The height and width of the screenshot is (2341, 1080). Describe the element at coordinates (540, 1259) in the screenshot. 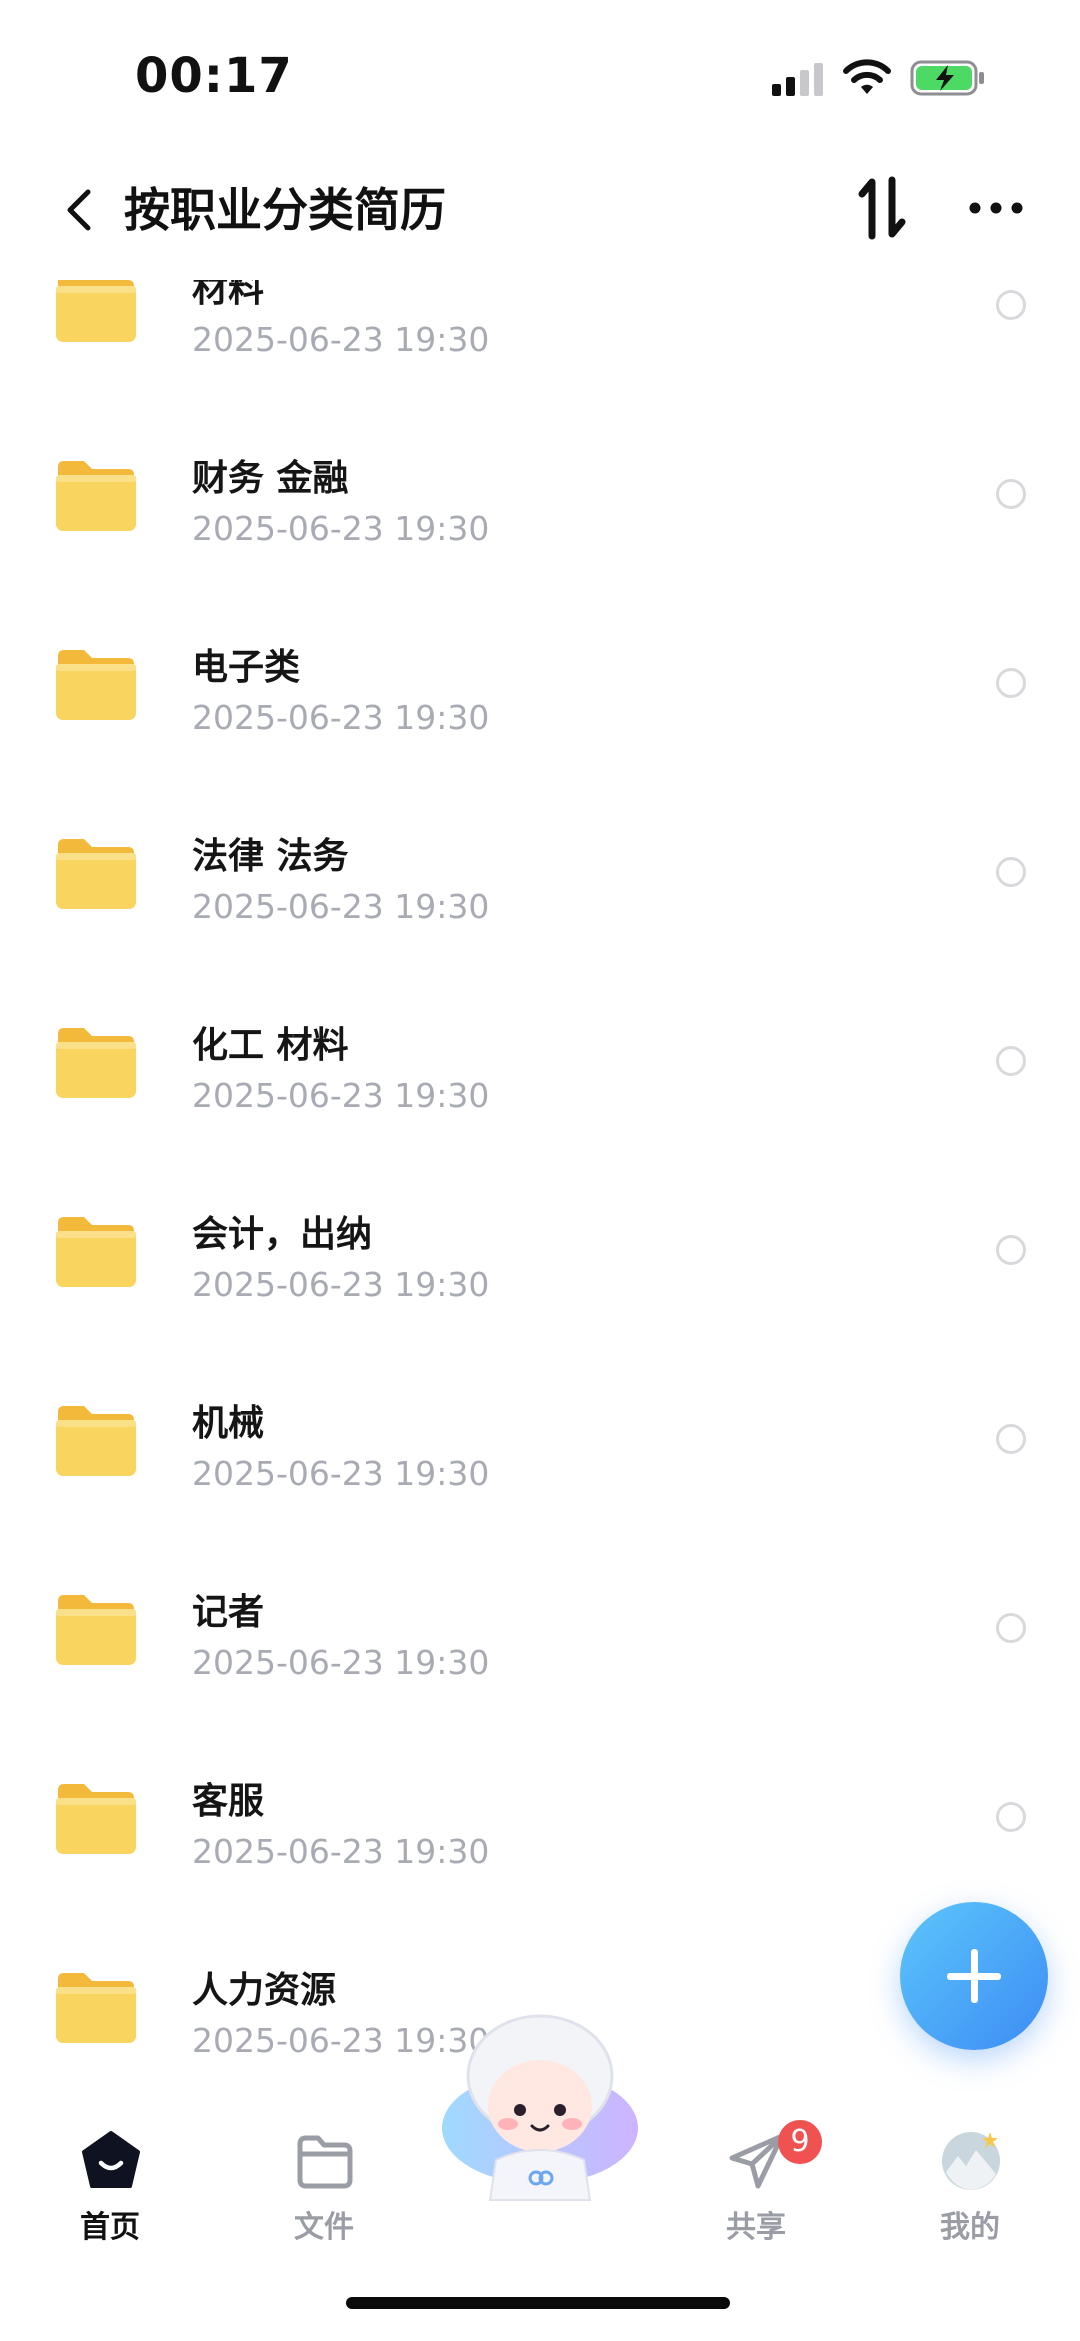

I see `list-item: 会计，出纳 2025-06-23 19:30` at that location.